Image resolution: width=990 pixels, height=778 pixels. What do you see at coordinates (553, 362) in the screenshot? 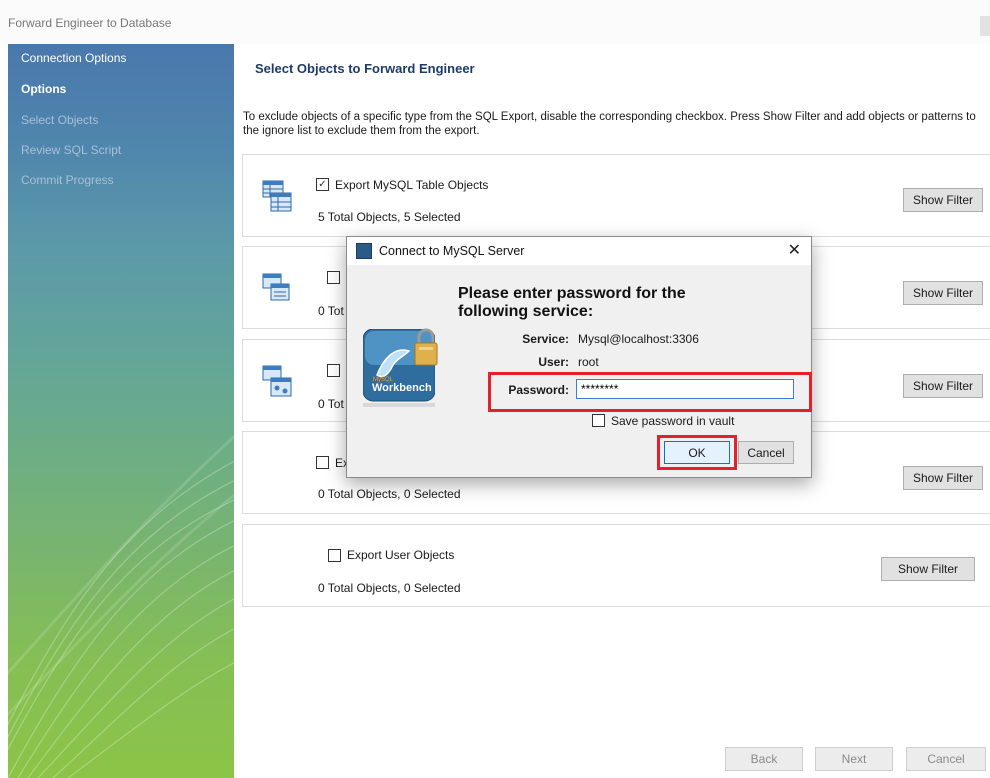
I see `user-label: User:` at bounding box center [553, 362].